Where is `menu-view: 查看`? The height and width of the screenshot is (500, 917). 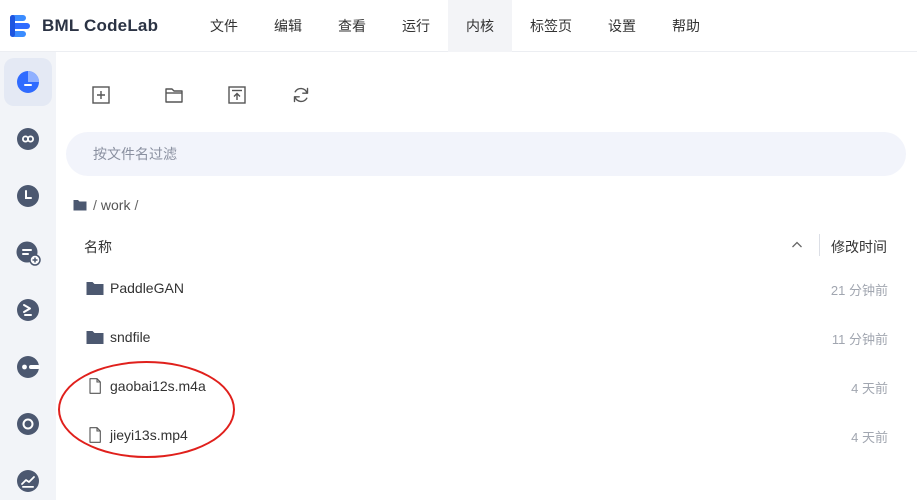 menu-view: 查看 is located at coordinates (352, 26).